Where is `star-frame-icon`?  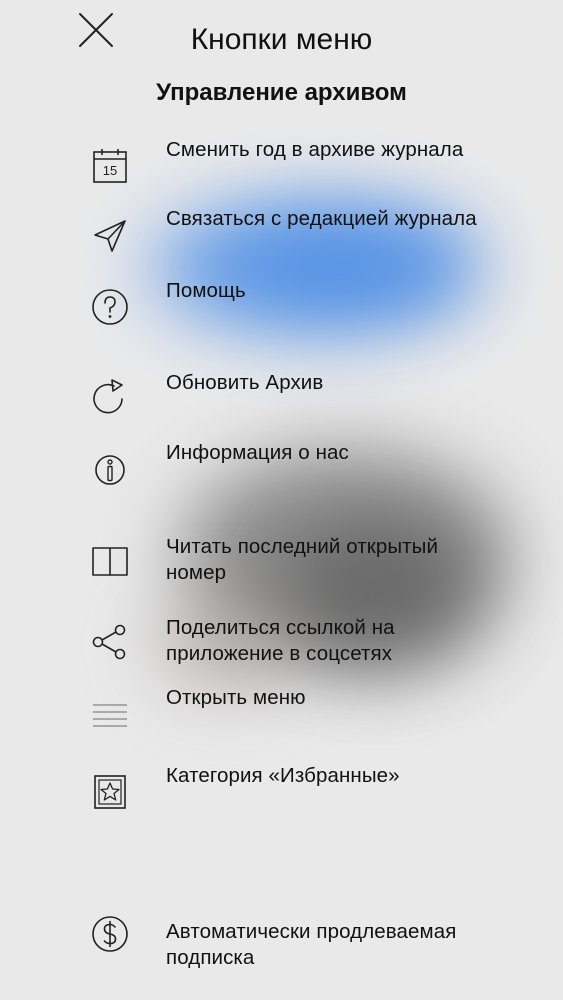 star-frame-icon is located at coordinates (110, 792).